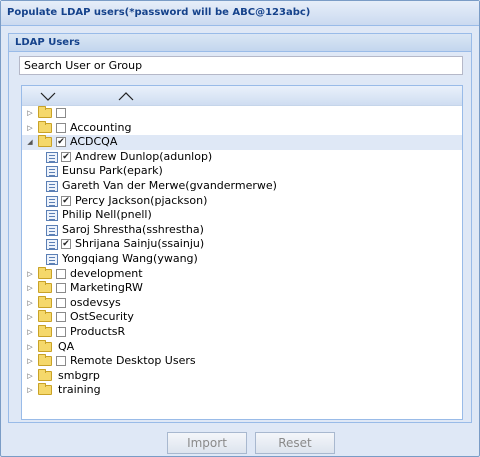 The image size is (480, 457). What do you see at coordinates (242, 157) in the screenshot?
I see `tree-user-row: ✔ Andrew Dunlop(adunlop)` at bounding box center [242, 157].